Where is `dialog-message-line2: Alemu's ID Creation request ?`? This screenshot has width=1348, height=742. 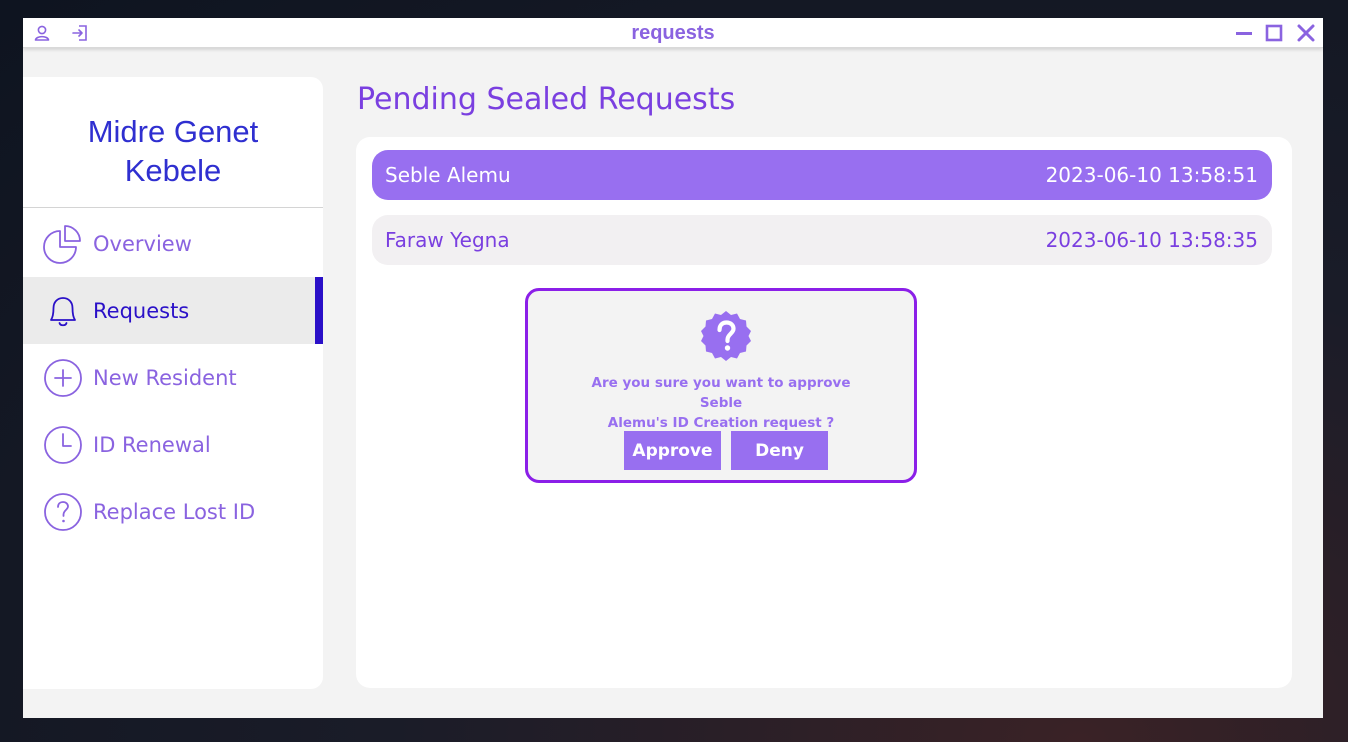 dialog-message-line2: Alemu's ID Creation request ? is located at coordinates (721, 423).